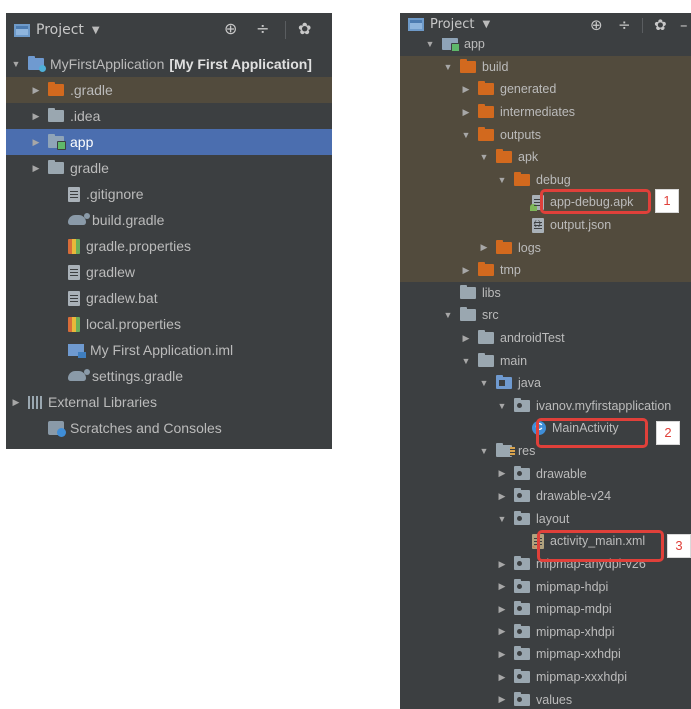 The height and width of the screenshot is (709, 691). I want to click on tree-item-debug: ▼ debug, so click(545, 180).